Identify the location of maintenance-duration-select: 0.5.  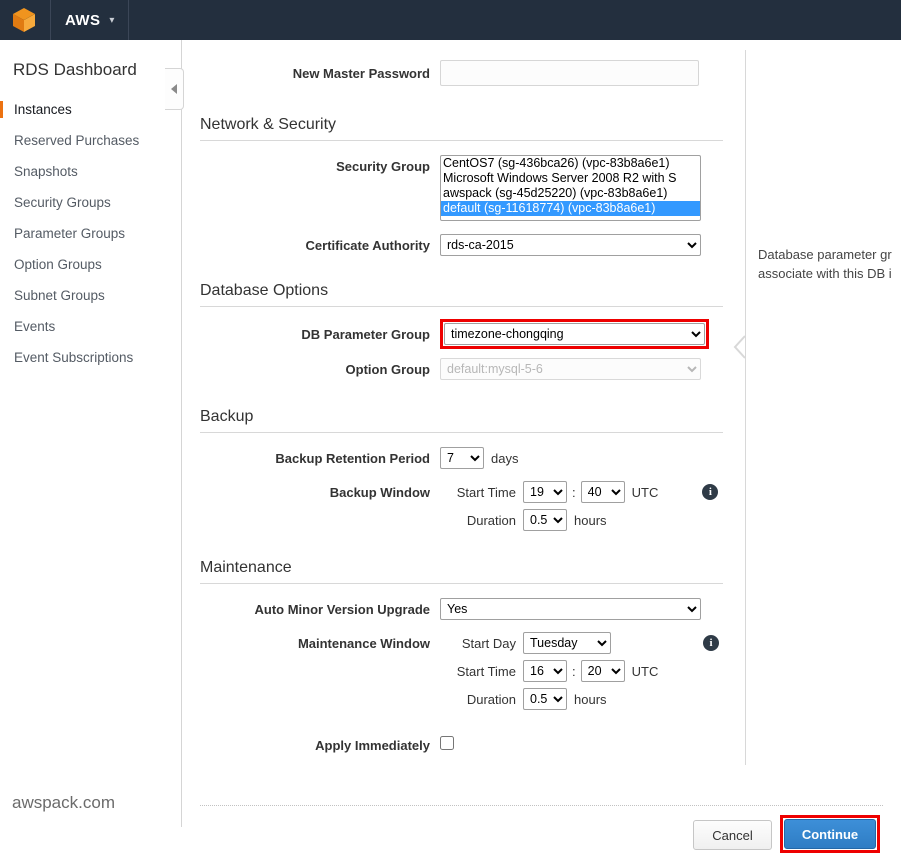
(545, 699).